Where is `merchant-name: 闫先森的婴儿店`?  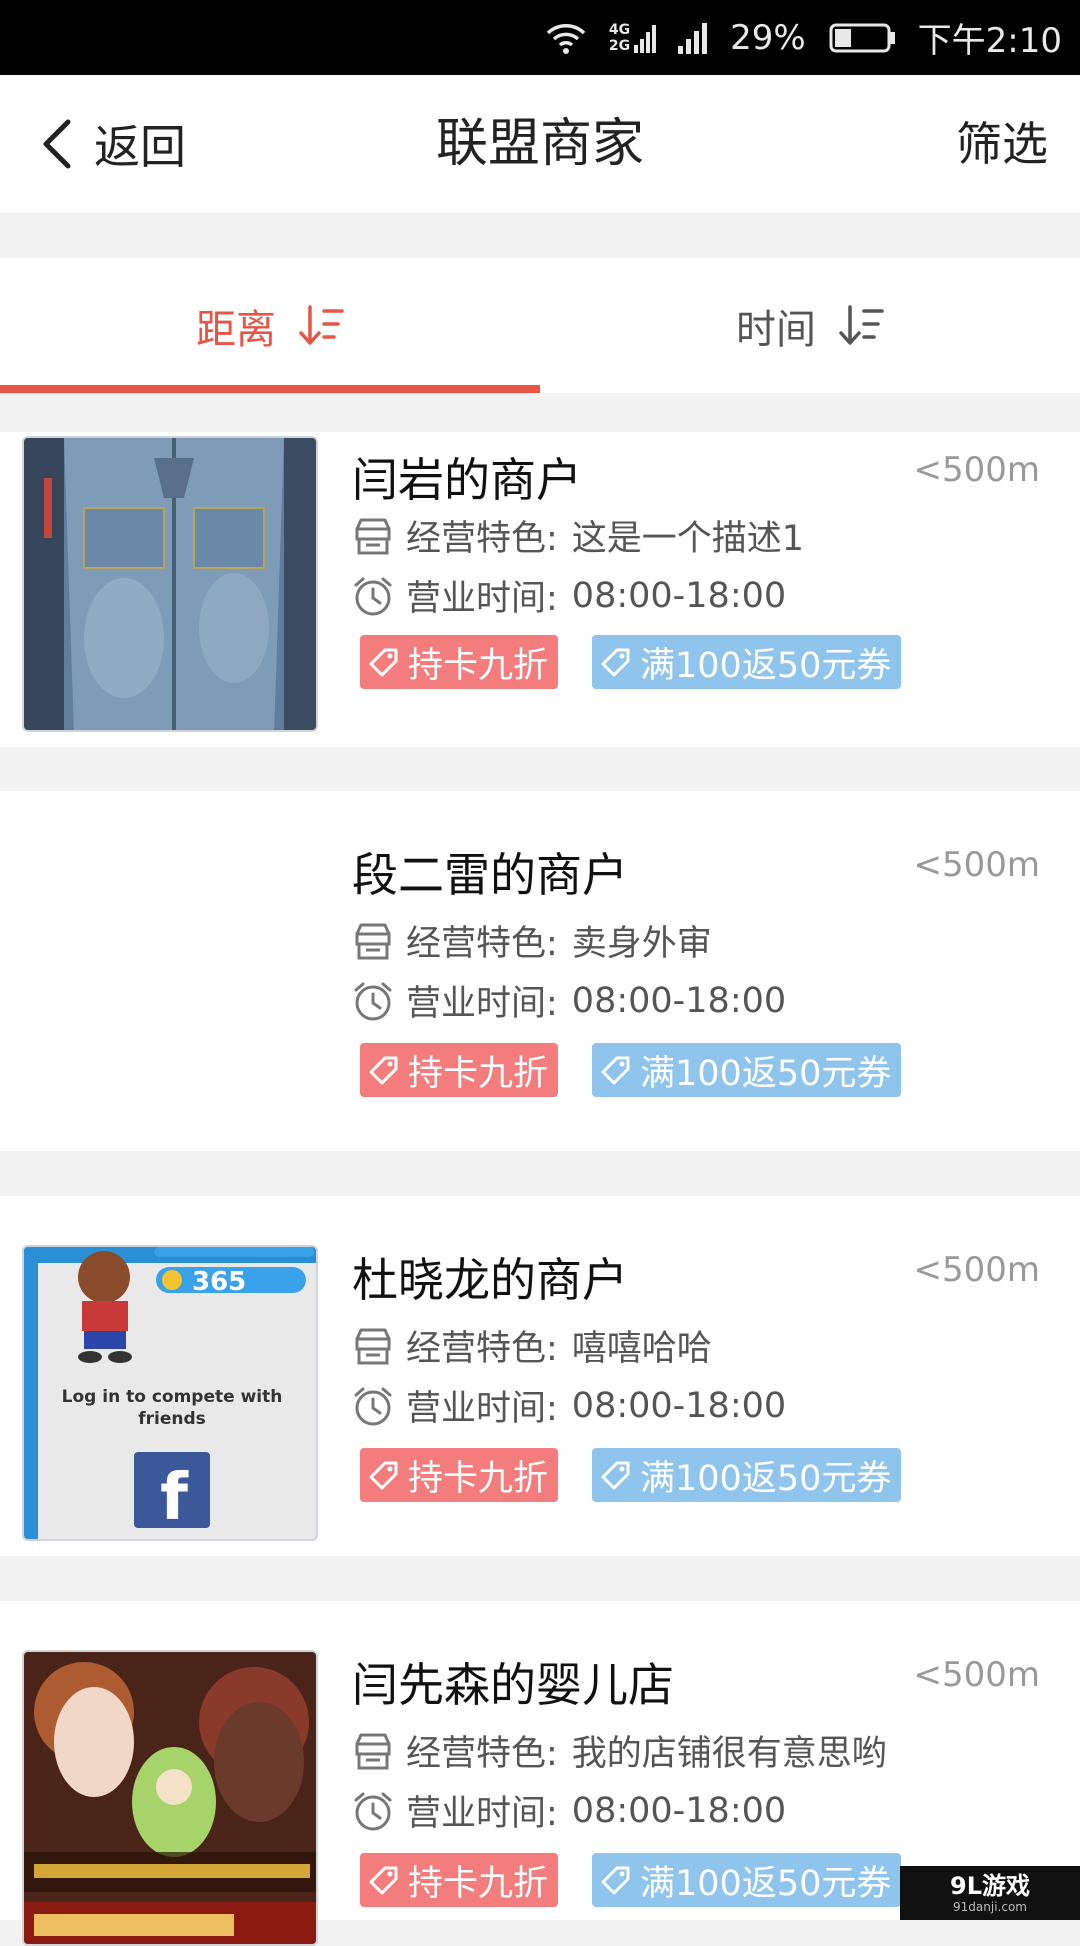 merchant-name: 闫先森的婴儿店 is located at coordinates (513, 1685).